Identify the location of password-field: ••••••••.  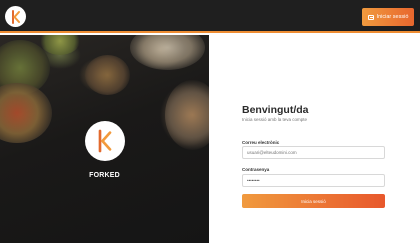
(313, 180).